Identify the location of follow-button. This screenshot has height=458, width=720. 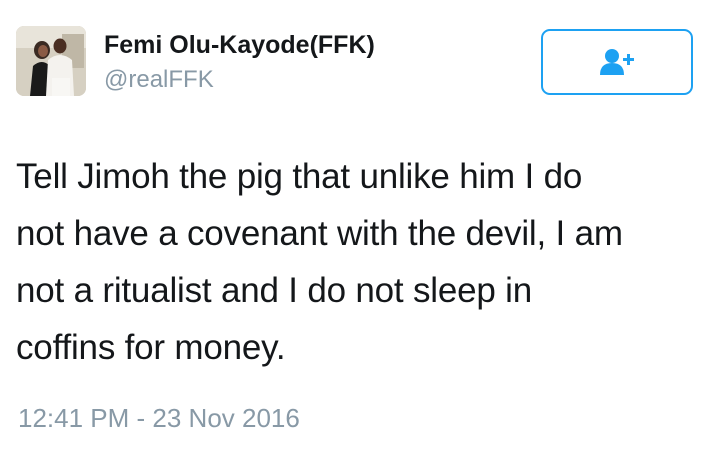
(617, 62).